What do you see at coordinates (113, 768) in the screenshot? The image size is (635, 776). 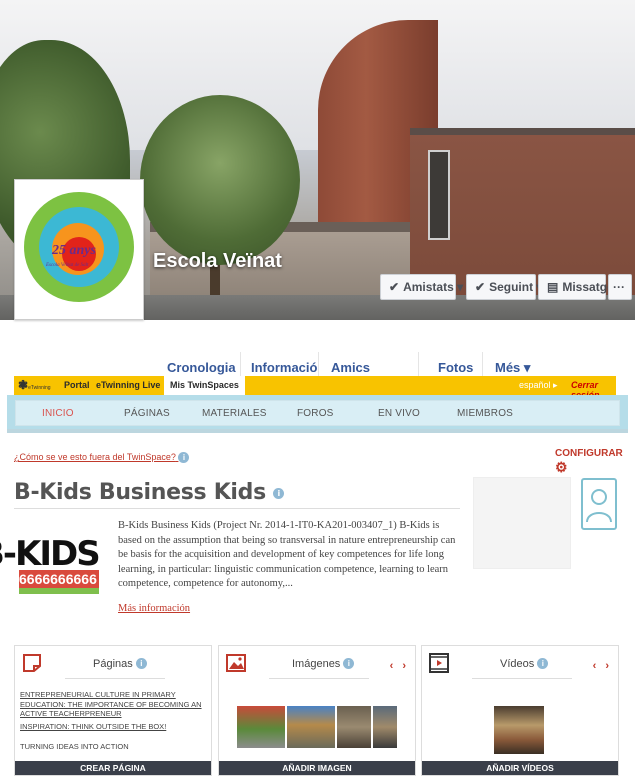 I see `create-page-button: CREAR PÁGINA` at bounding box center [113, 768].